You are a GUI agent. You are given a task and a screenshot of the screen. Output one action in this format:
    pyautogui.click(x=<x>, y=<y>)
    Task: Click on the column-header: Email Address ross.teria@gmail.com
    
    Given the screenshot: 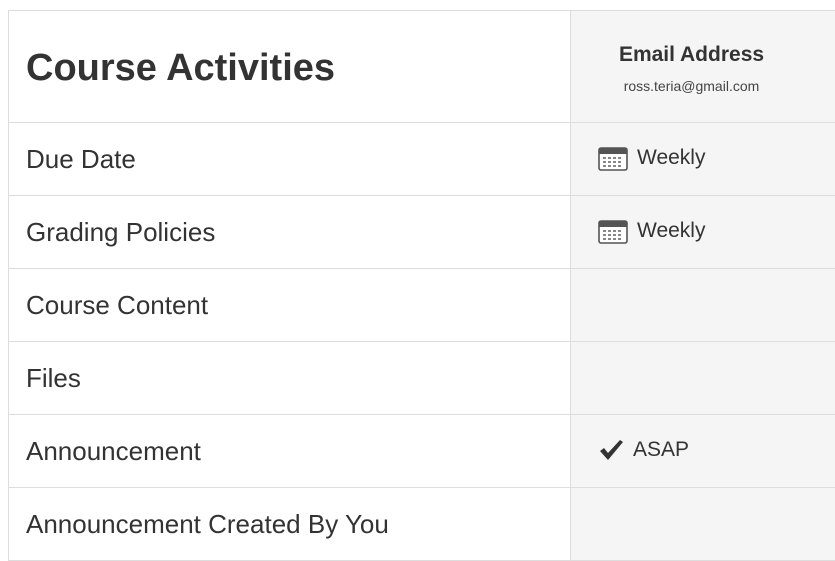 What is the action you would take?
    pyautogui.click(x=703, y=67)
    